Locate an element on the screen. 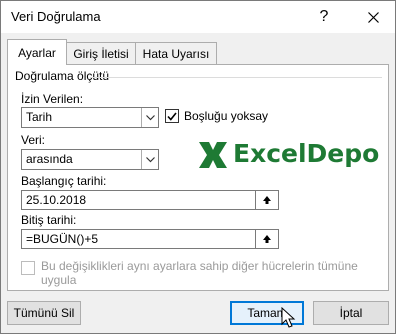 This screenshot has height=334, width=396. checkmark-icon is located at coordinates (172, 116).